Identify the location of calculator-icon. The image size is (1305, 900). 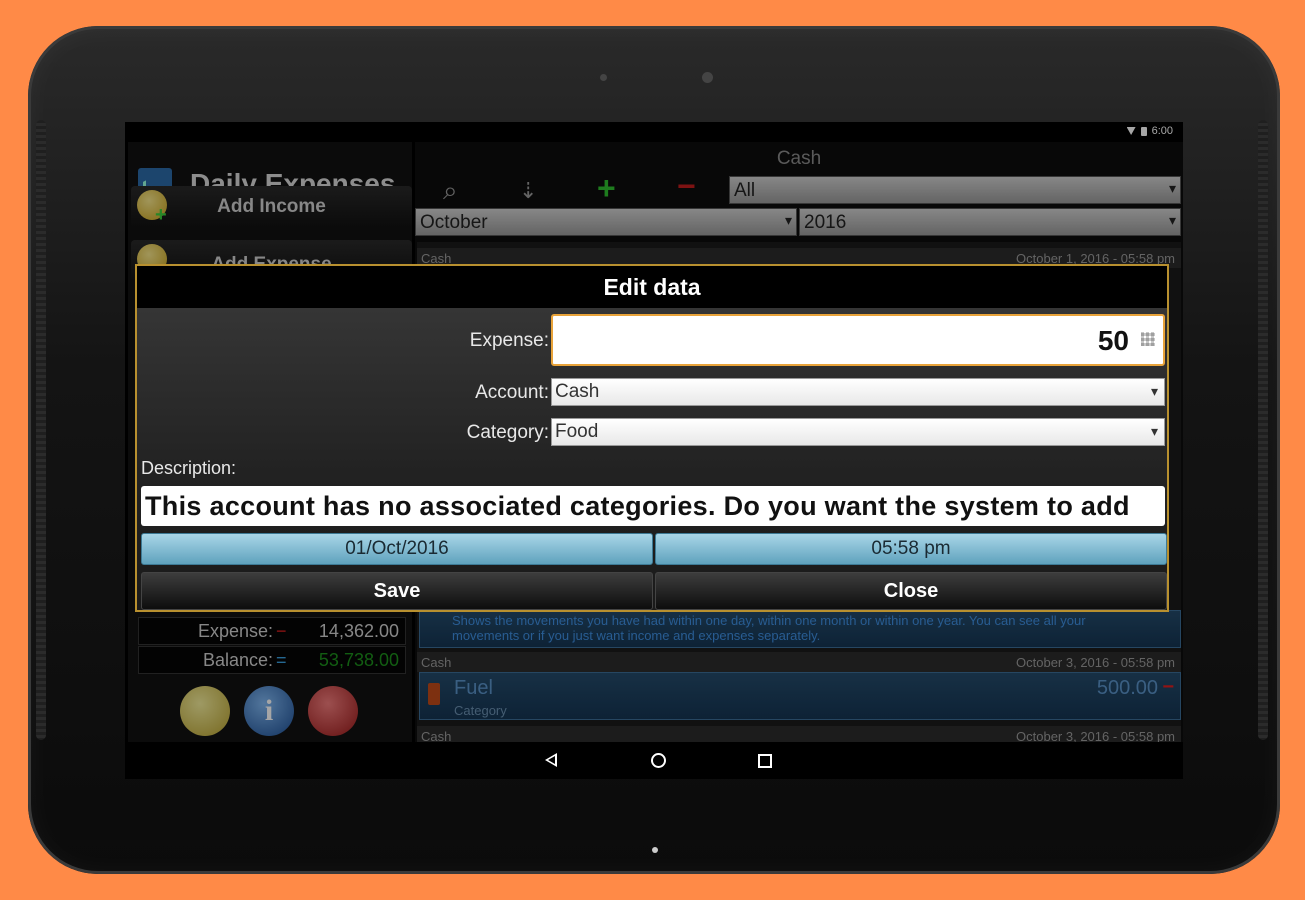
(1148, 339).